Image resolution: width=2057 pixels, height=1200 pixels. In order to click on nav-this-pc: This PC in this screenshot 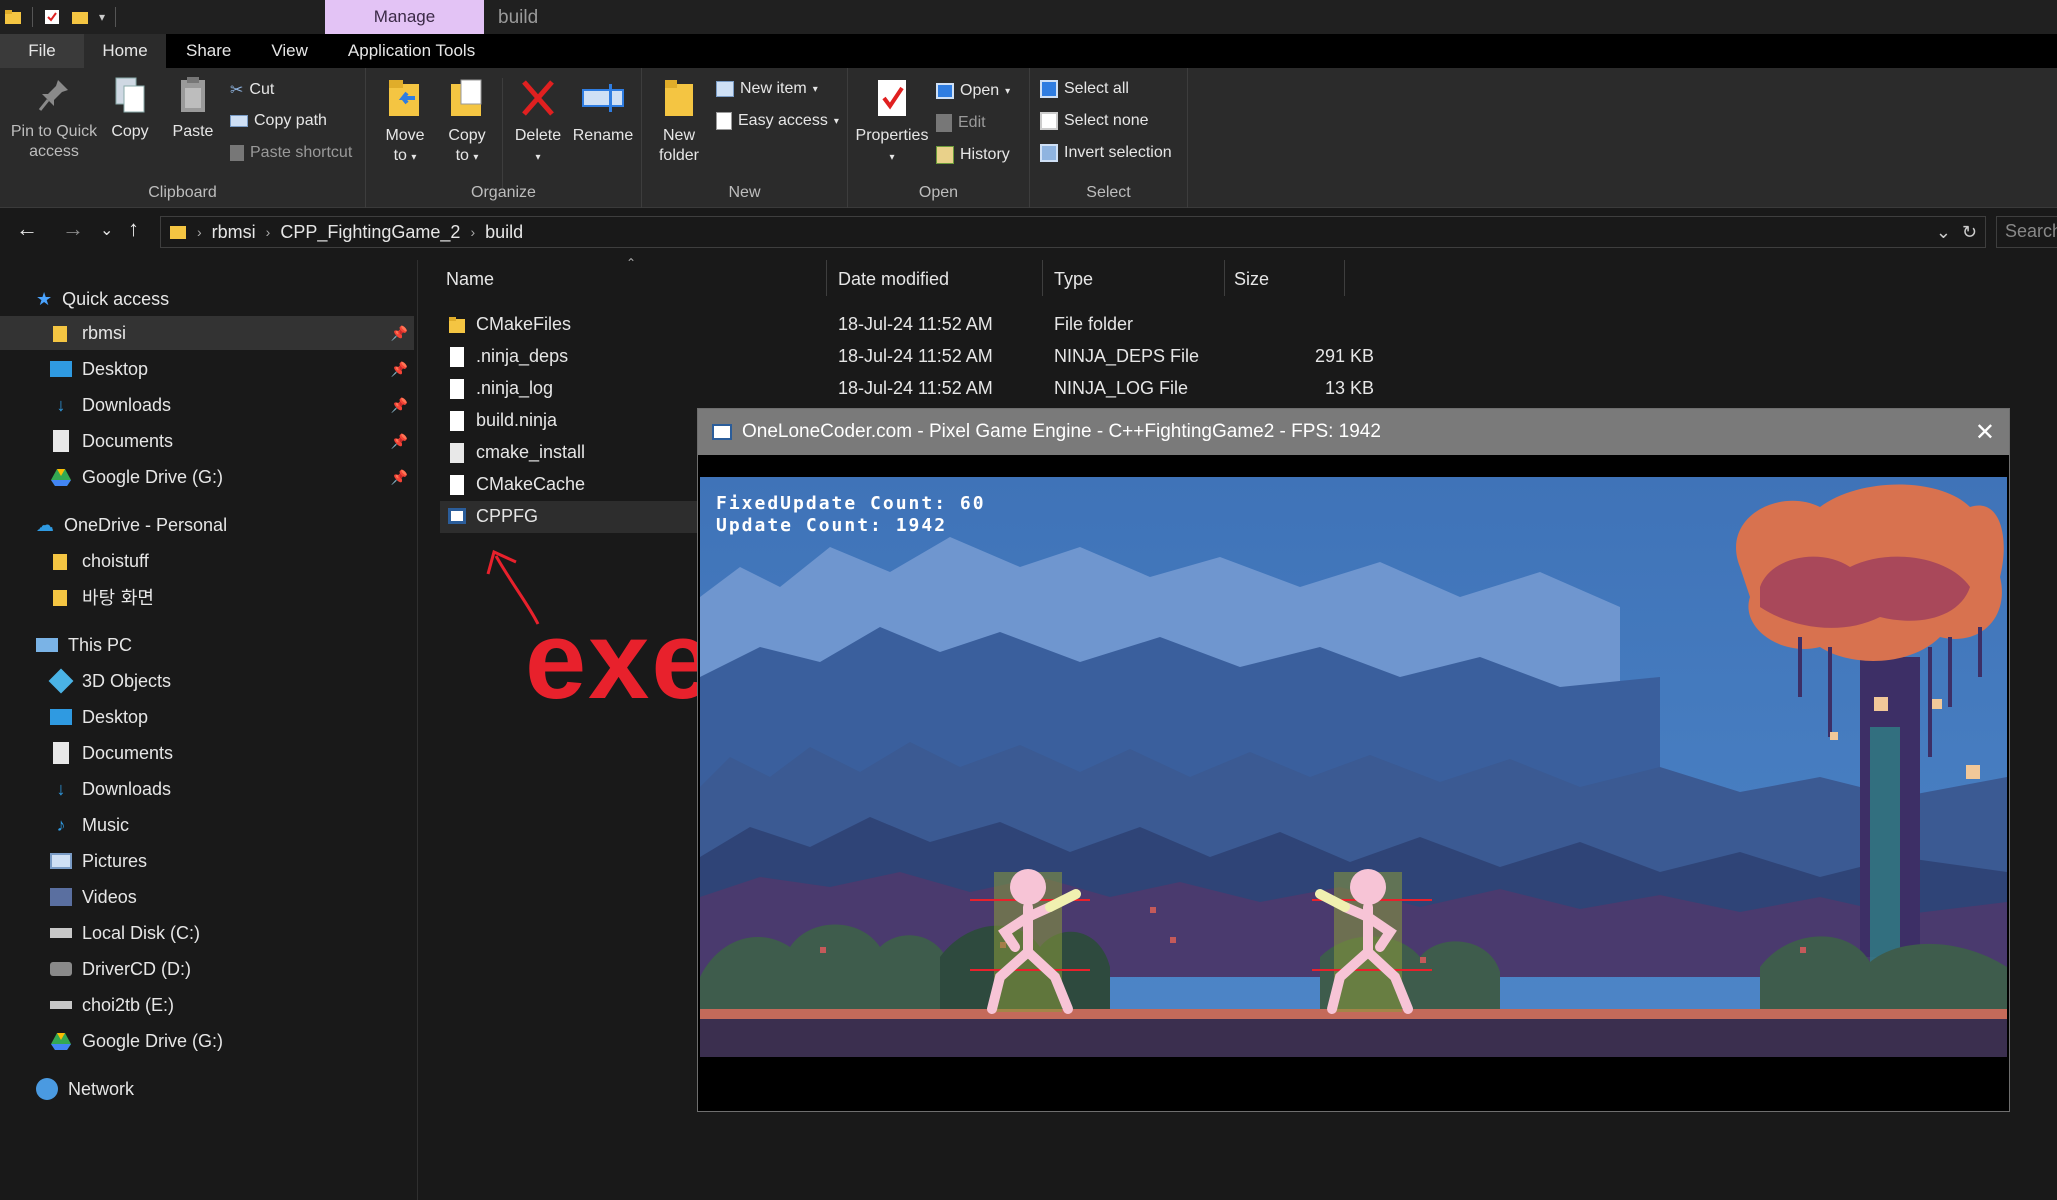, I will do `click(84, 645)`.